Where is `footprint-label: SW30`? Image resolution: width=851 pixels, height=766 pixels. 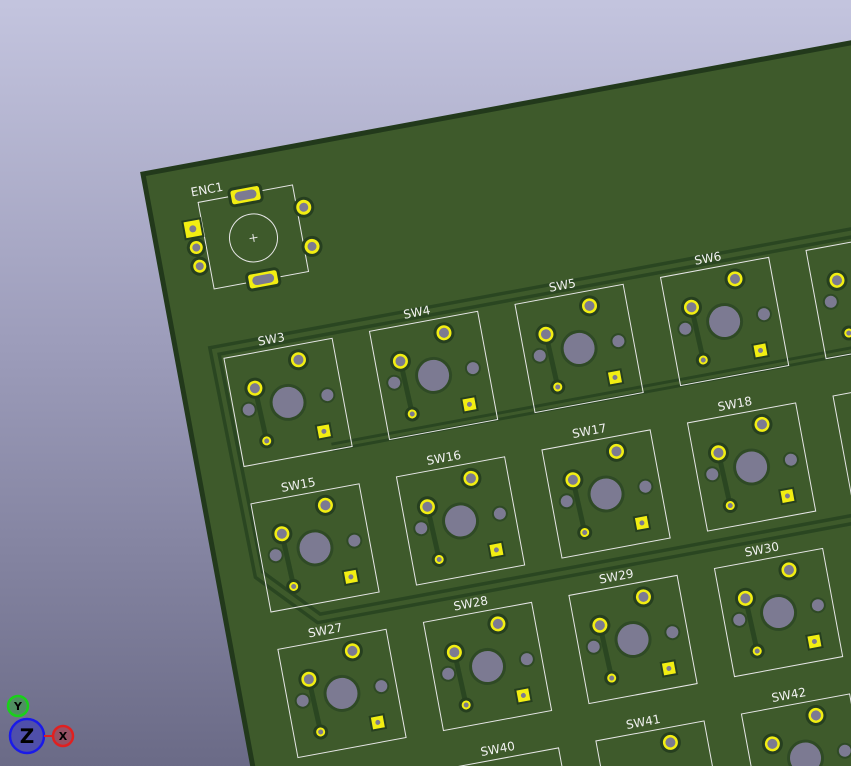
footprint-label: SW30 is located at coordinates (761, 549).